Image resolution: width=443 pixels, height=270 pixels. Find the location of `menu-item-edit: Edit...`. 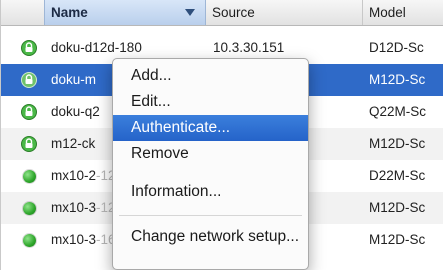

menu-item-edit: Edit... is located at coordinates (210, 102).